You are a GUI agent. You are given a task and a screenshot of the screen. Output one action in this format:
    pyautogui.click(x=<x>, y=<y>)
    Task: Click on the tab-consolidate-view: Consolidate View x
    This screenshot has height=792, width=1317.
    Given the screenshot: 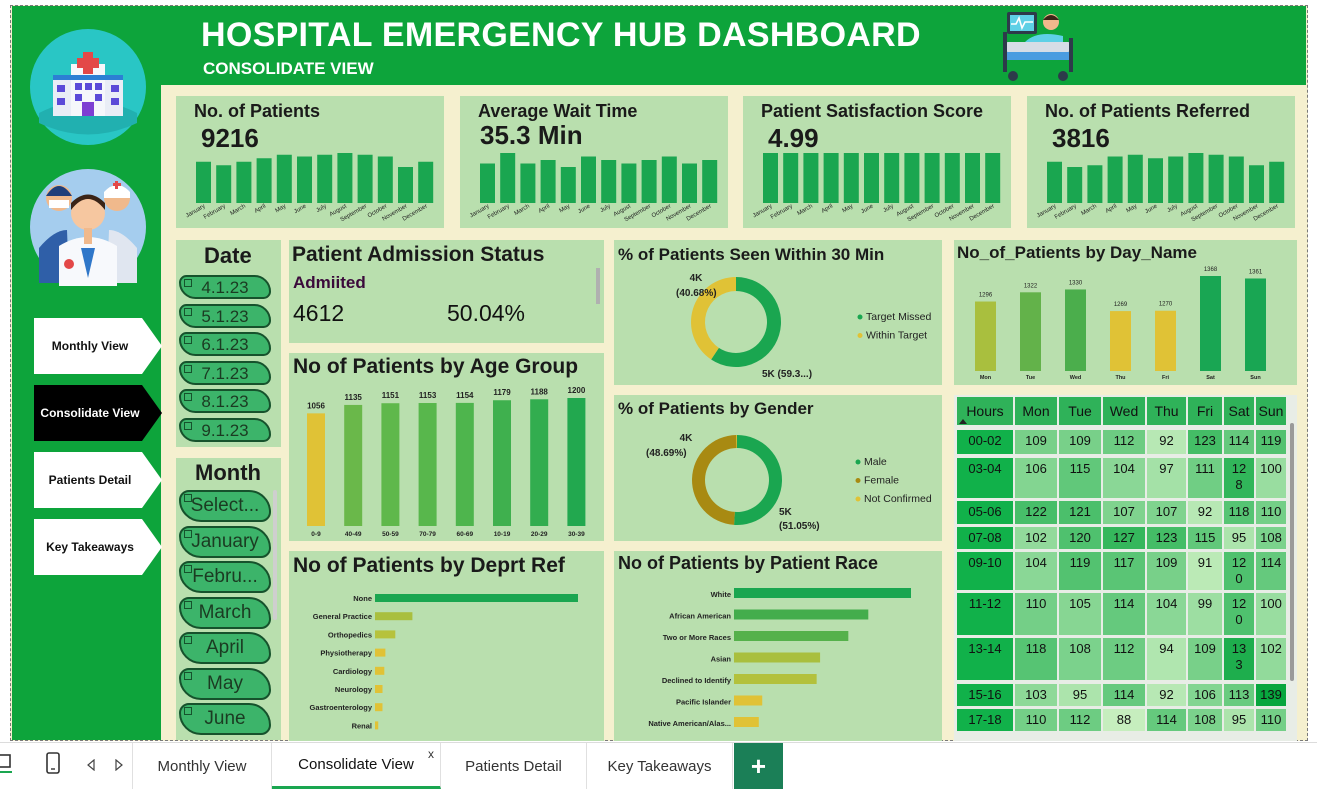 What is the action you would take?
    pyautogui.click(x=356, y=766)
    